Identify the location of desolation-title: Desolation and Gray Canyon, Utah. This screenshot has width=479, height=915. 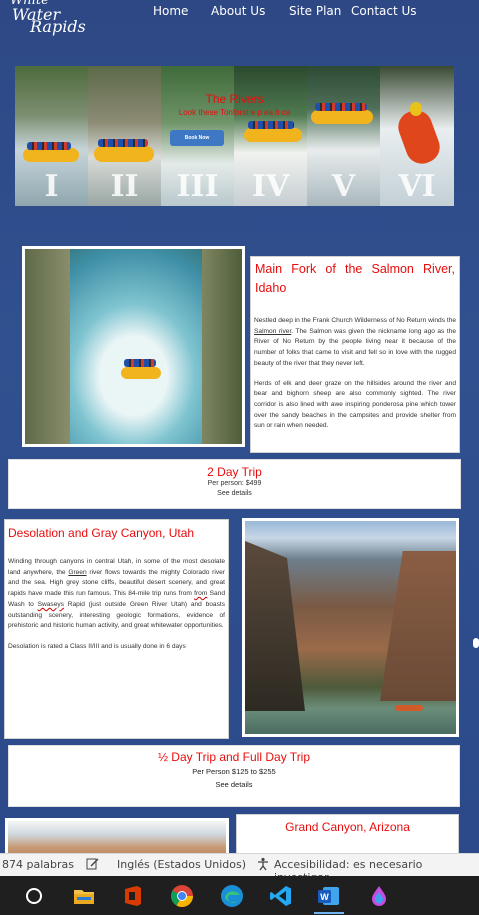
(101, 533).